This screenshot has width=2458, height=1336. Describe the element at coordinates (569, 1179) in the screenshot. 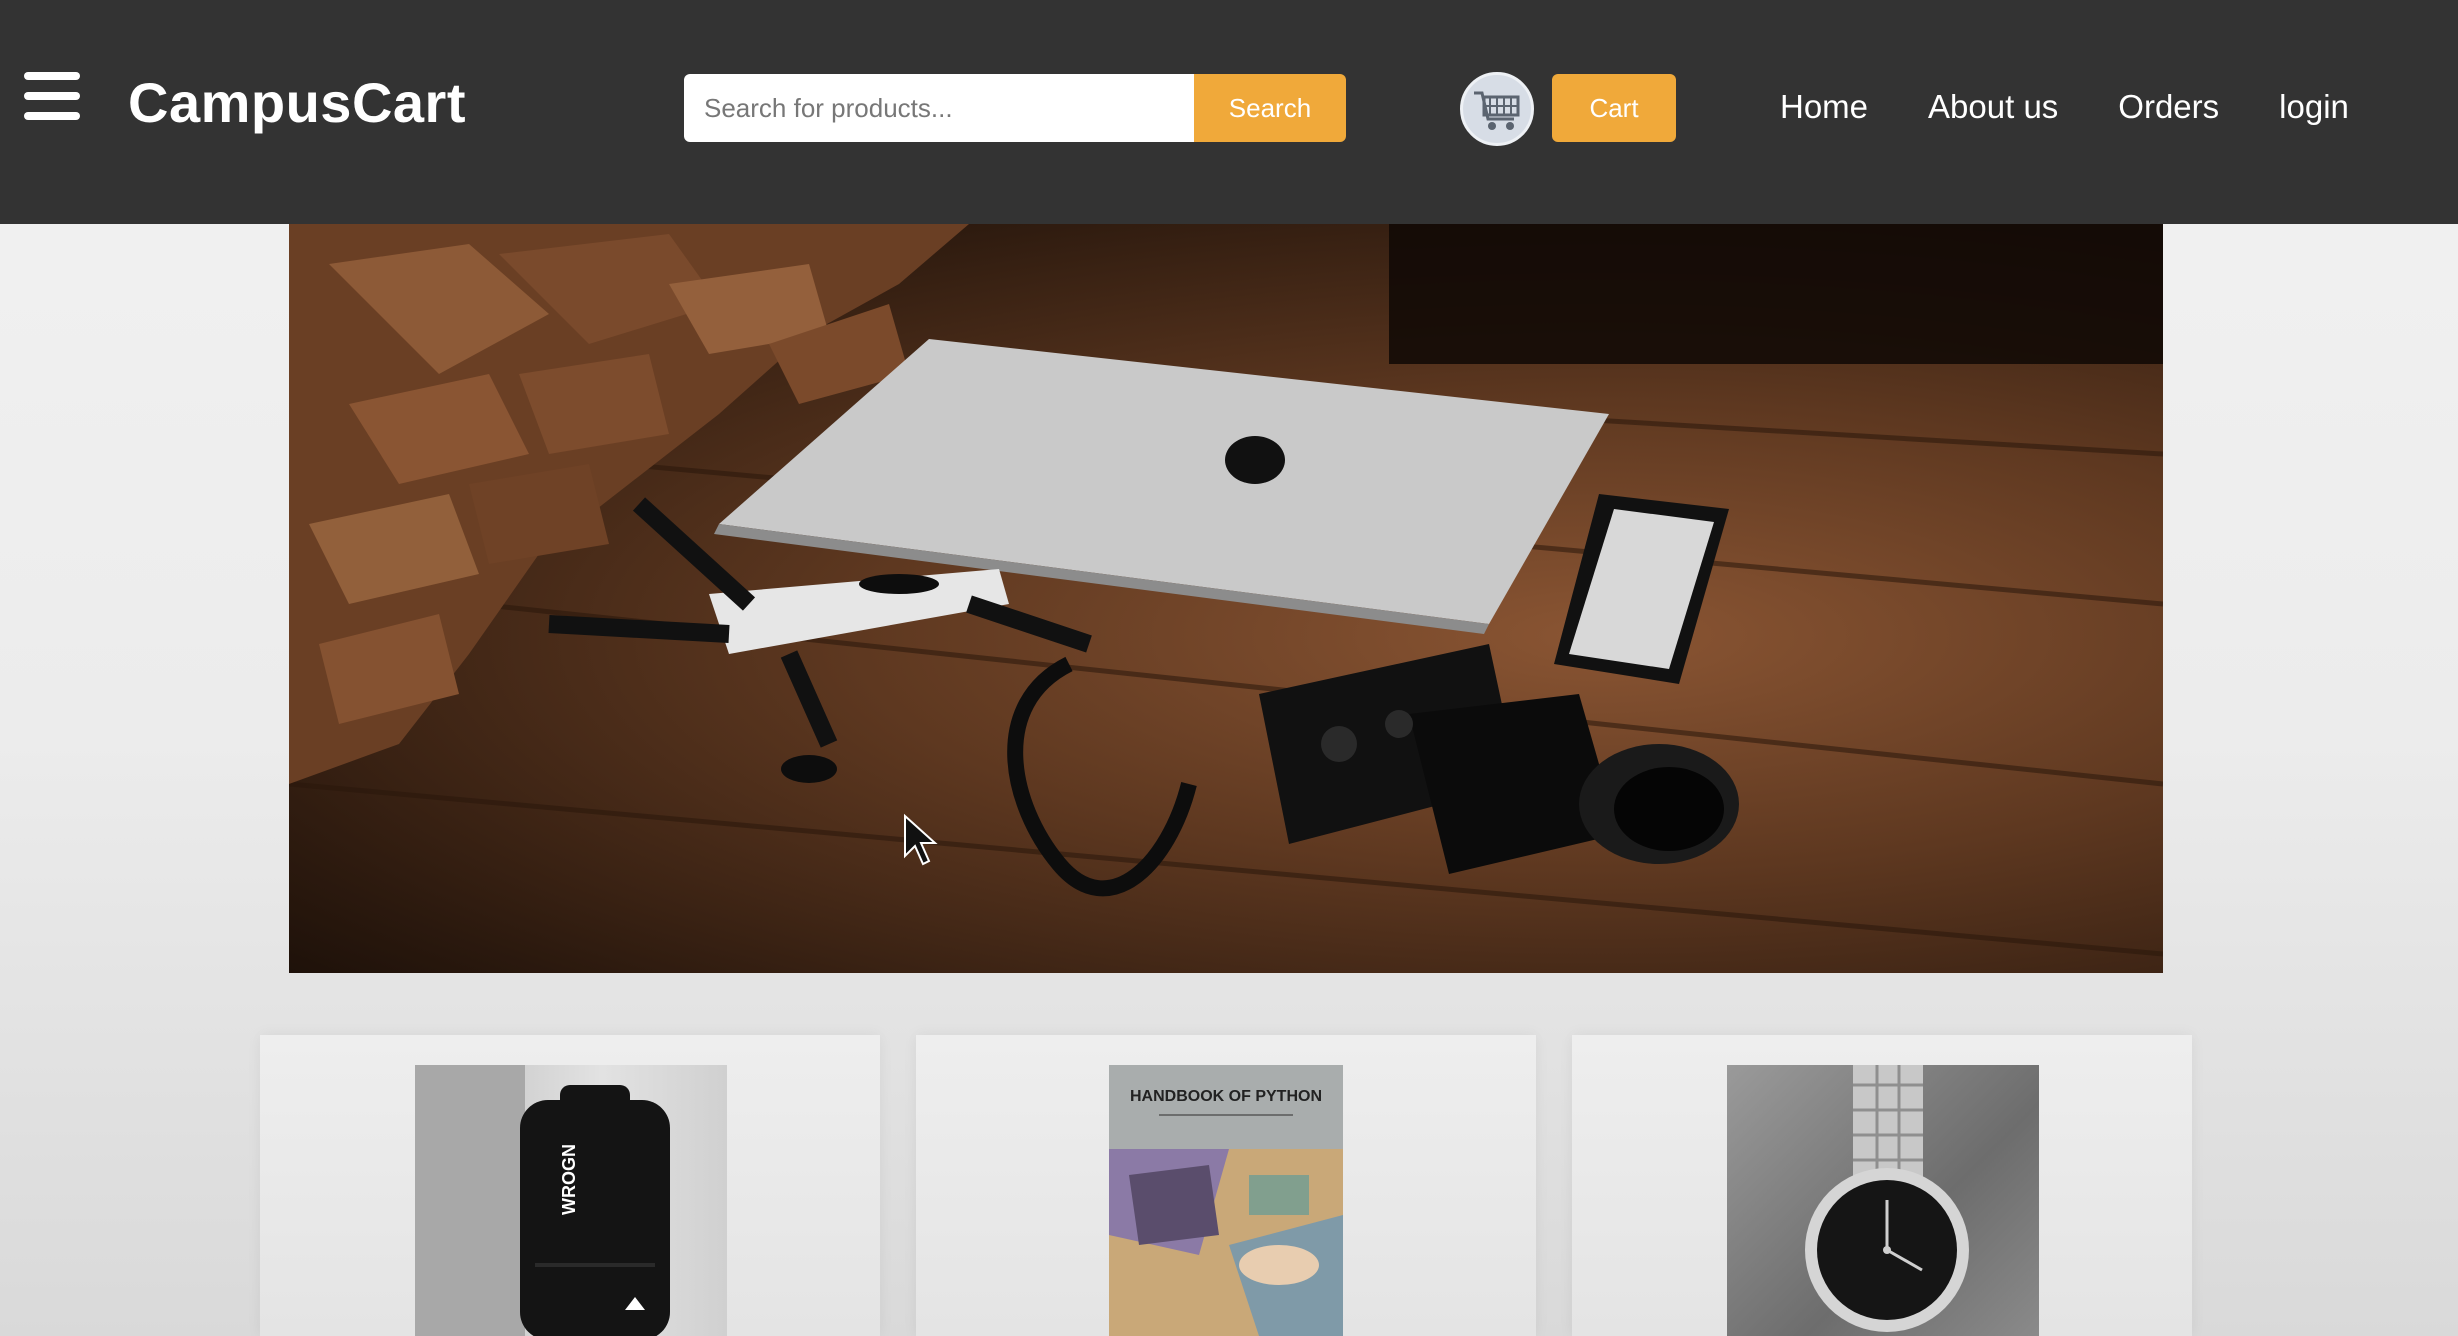

I see `backpack-brand-text: WROGN` at that location.